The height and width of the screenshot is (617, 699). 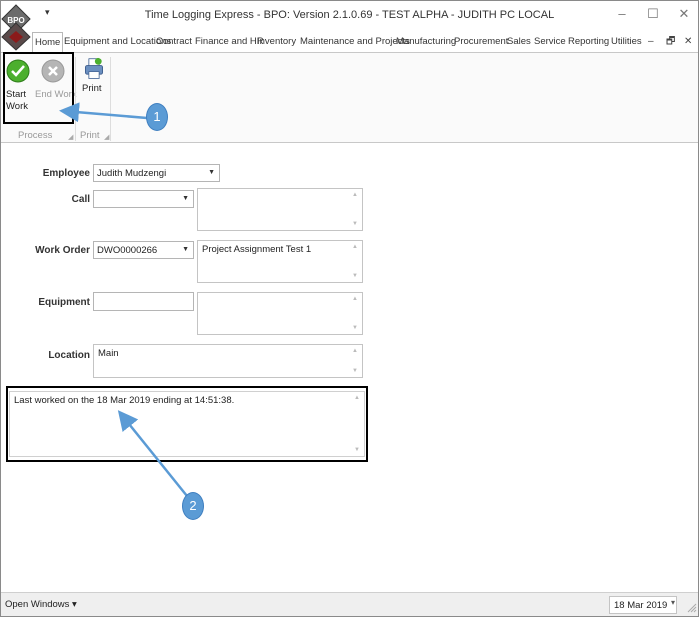 I want to click on callout-2: 2, so click(x=193, y=506).